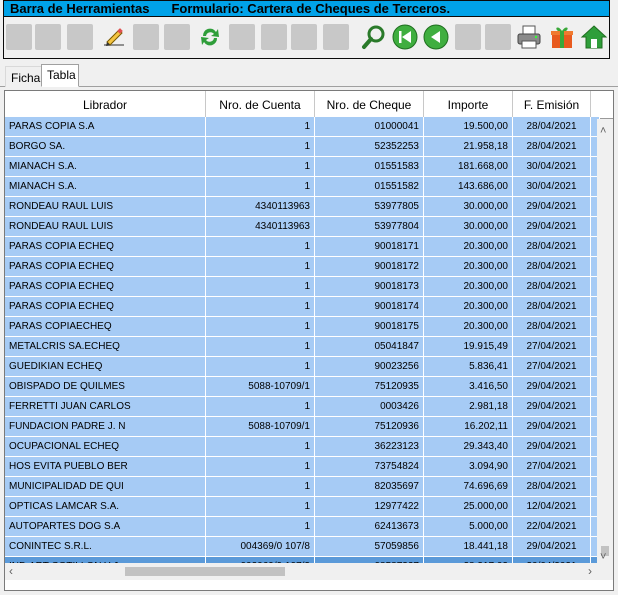 This screenshot has height=595, width=618. I want to click on nro-cheque-cell: 90018171, so click(369, 247).